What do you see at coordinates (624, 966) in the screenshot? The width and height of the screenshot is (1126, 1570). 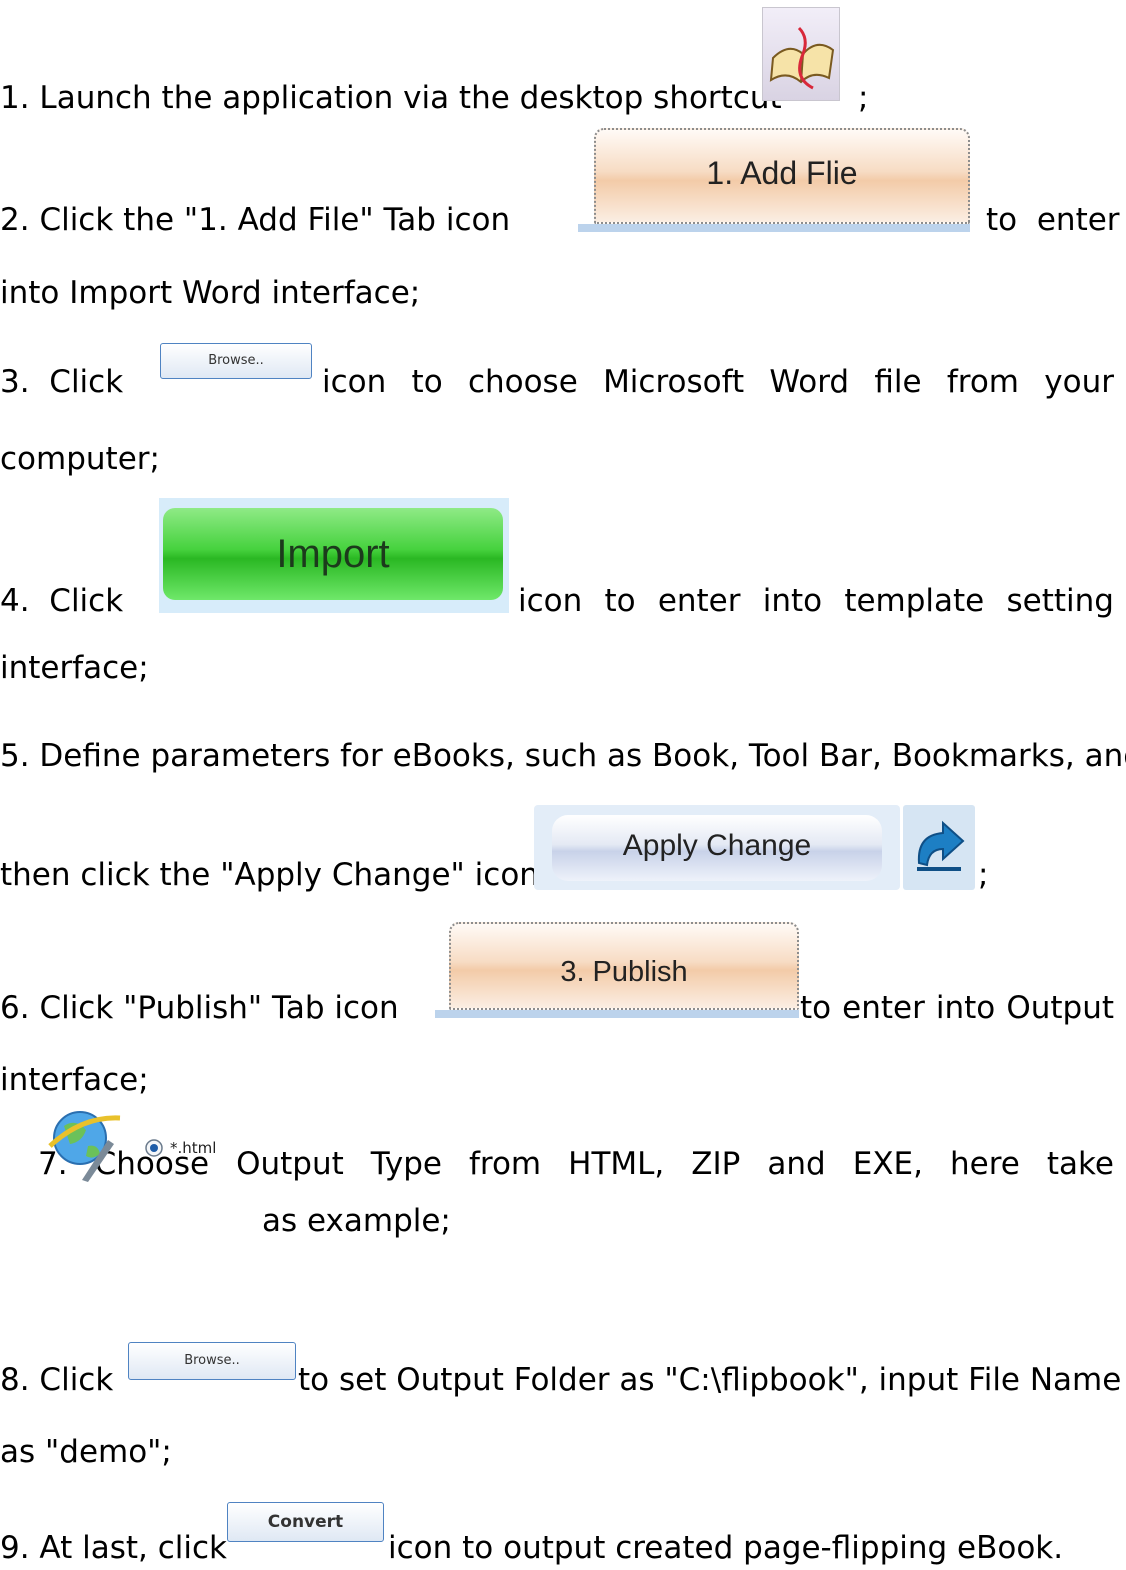 I see `publish-tab-label: 3. Publish` at bounding box center [624, 966].